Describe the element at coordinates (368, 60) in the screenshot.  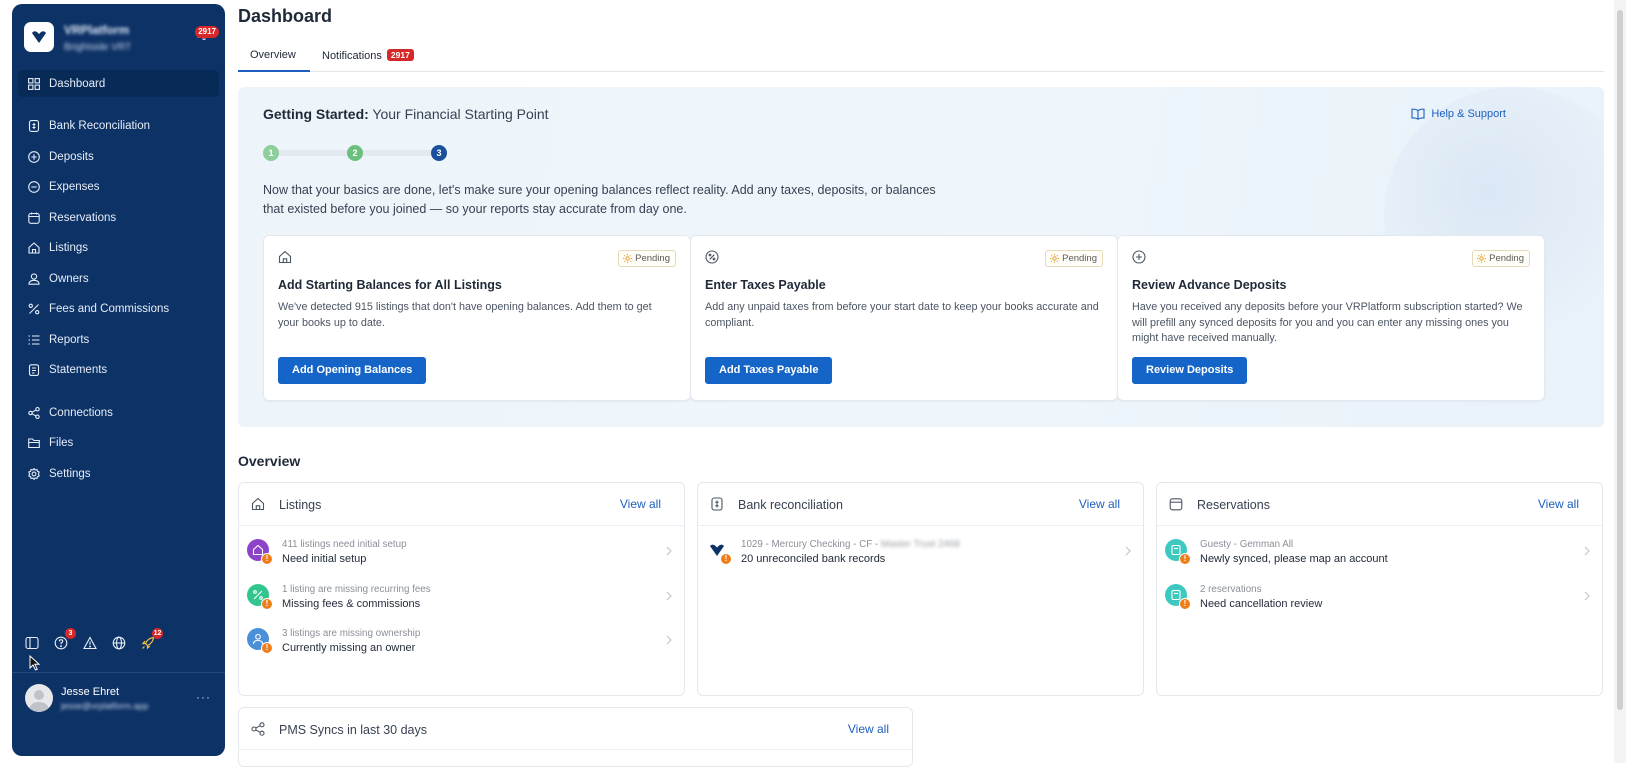
I see `tab-notifications: Notifications 2917` at that location.